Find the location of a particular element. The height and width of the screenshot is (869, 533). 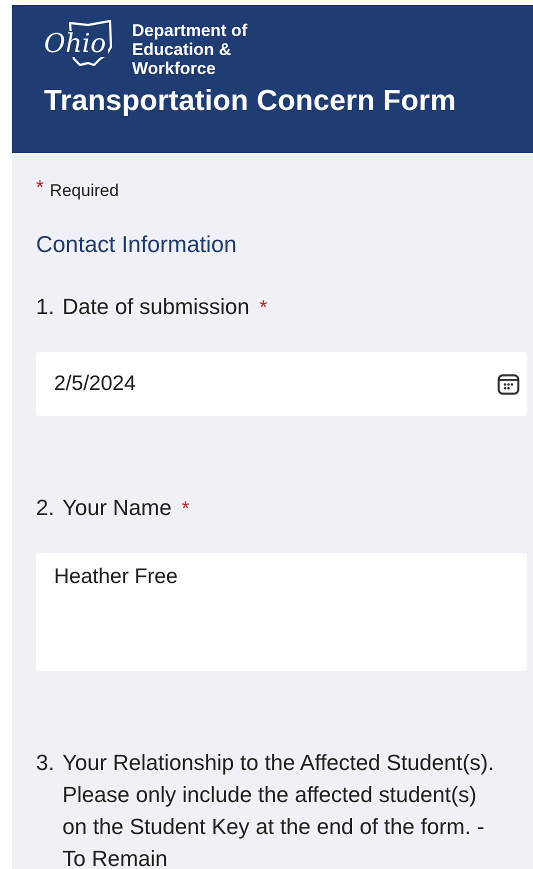

department-name: Education & is located at coordinates (182, 49).